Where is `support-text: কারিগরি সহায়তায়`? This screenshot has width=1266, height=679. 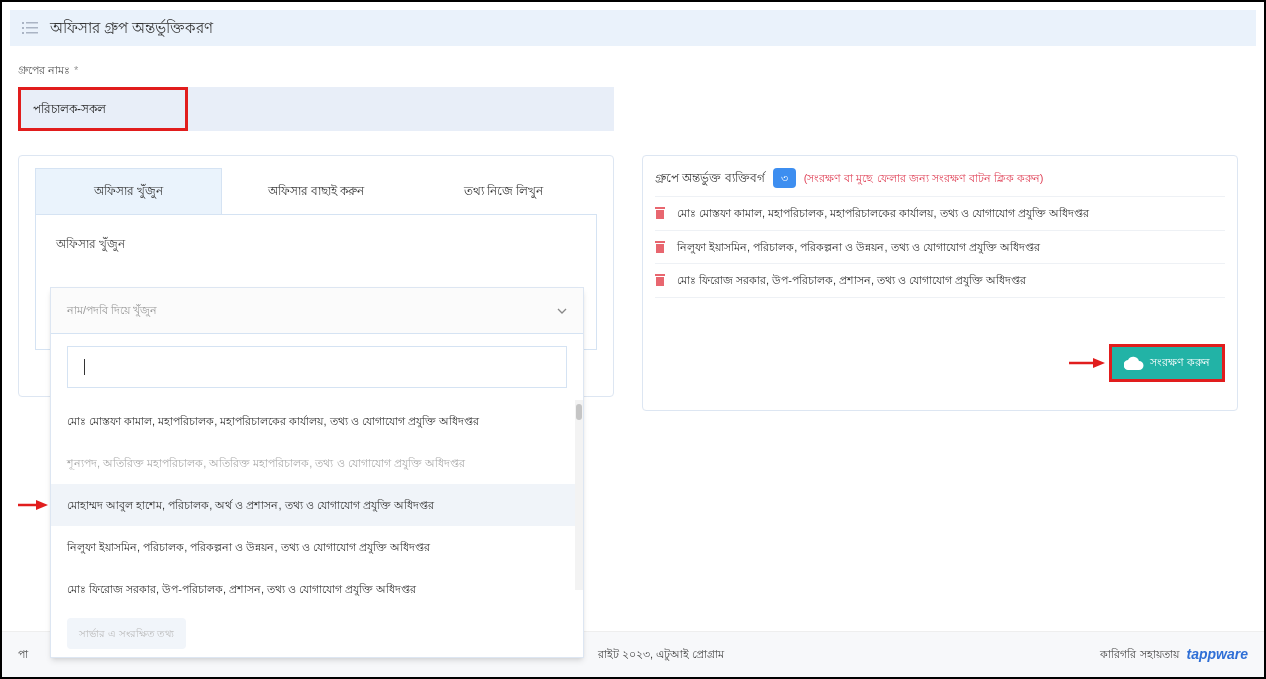 support-text: কারিগরি সহায়তায় is located at coordinates (1139, 655).